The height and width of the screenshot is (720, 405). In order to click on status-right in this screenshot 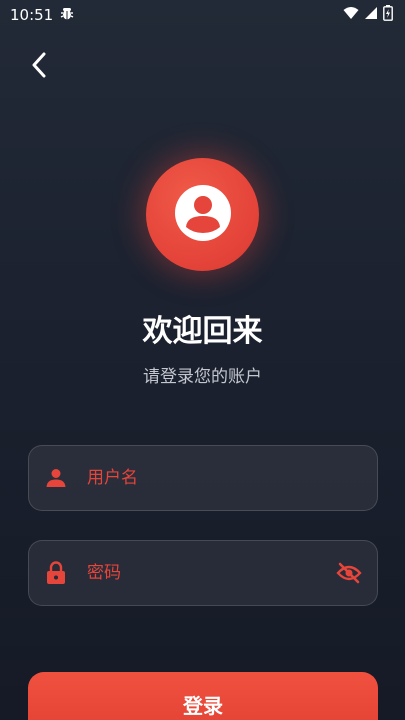, I will do `click(368, 15)`.